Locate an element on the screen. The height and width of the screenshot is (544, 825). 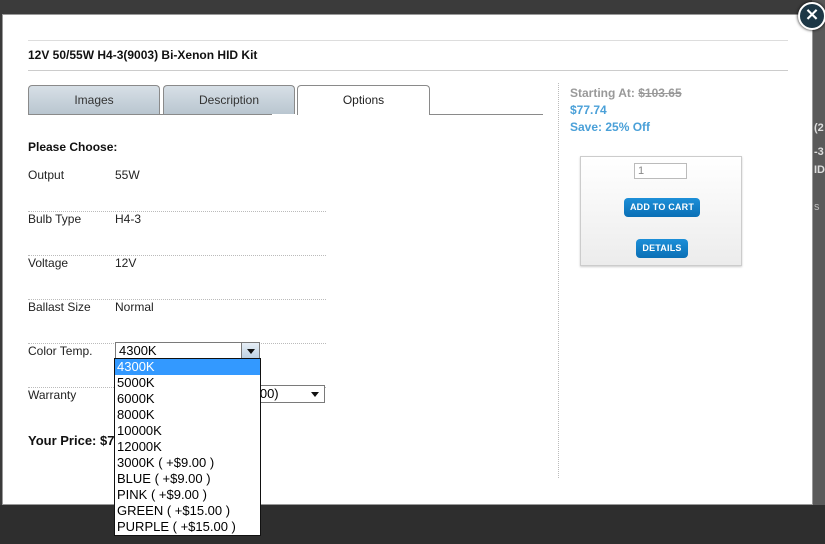
tab-options: Options is located at coordinates (363, 100).